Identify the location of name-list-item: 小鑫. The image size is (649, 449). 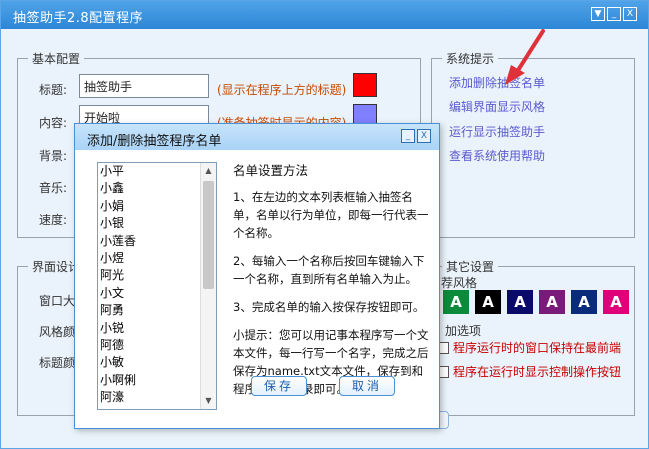
(149, 188).